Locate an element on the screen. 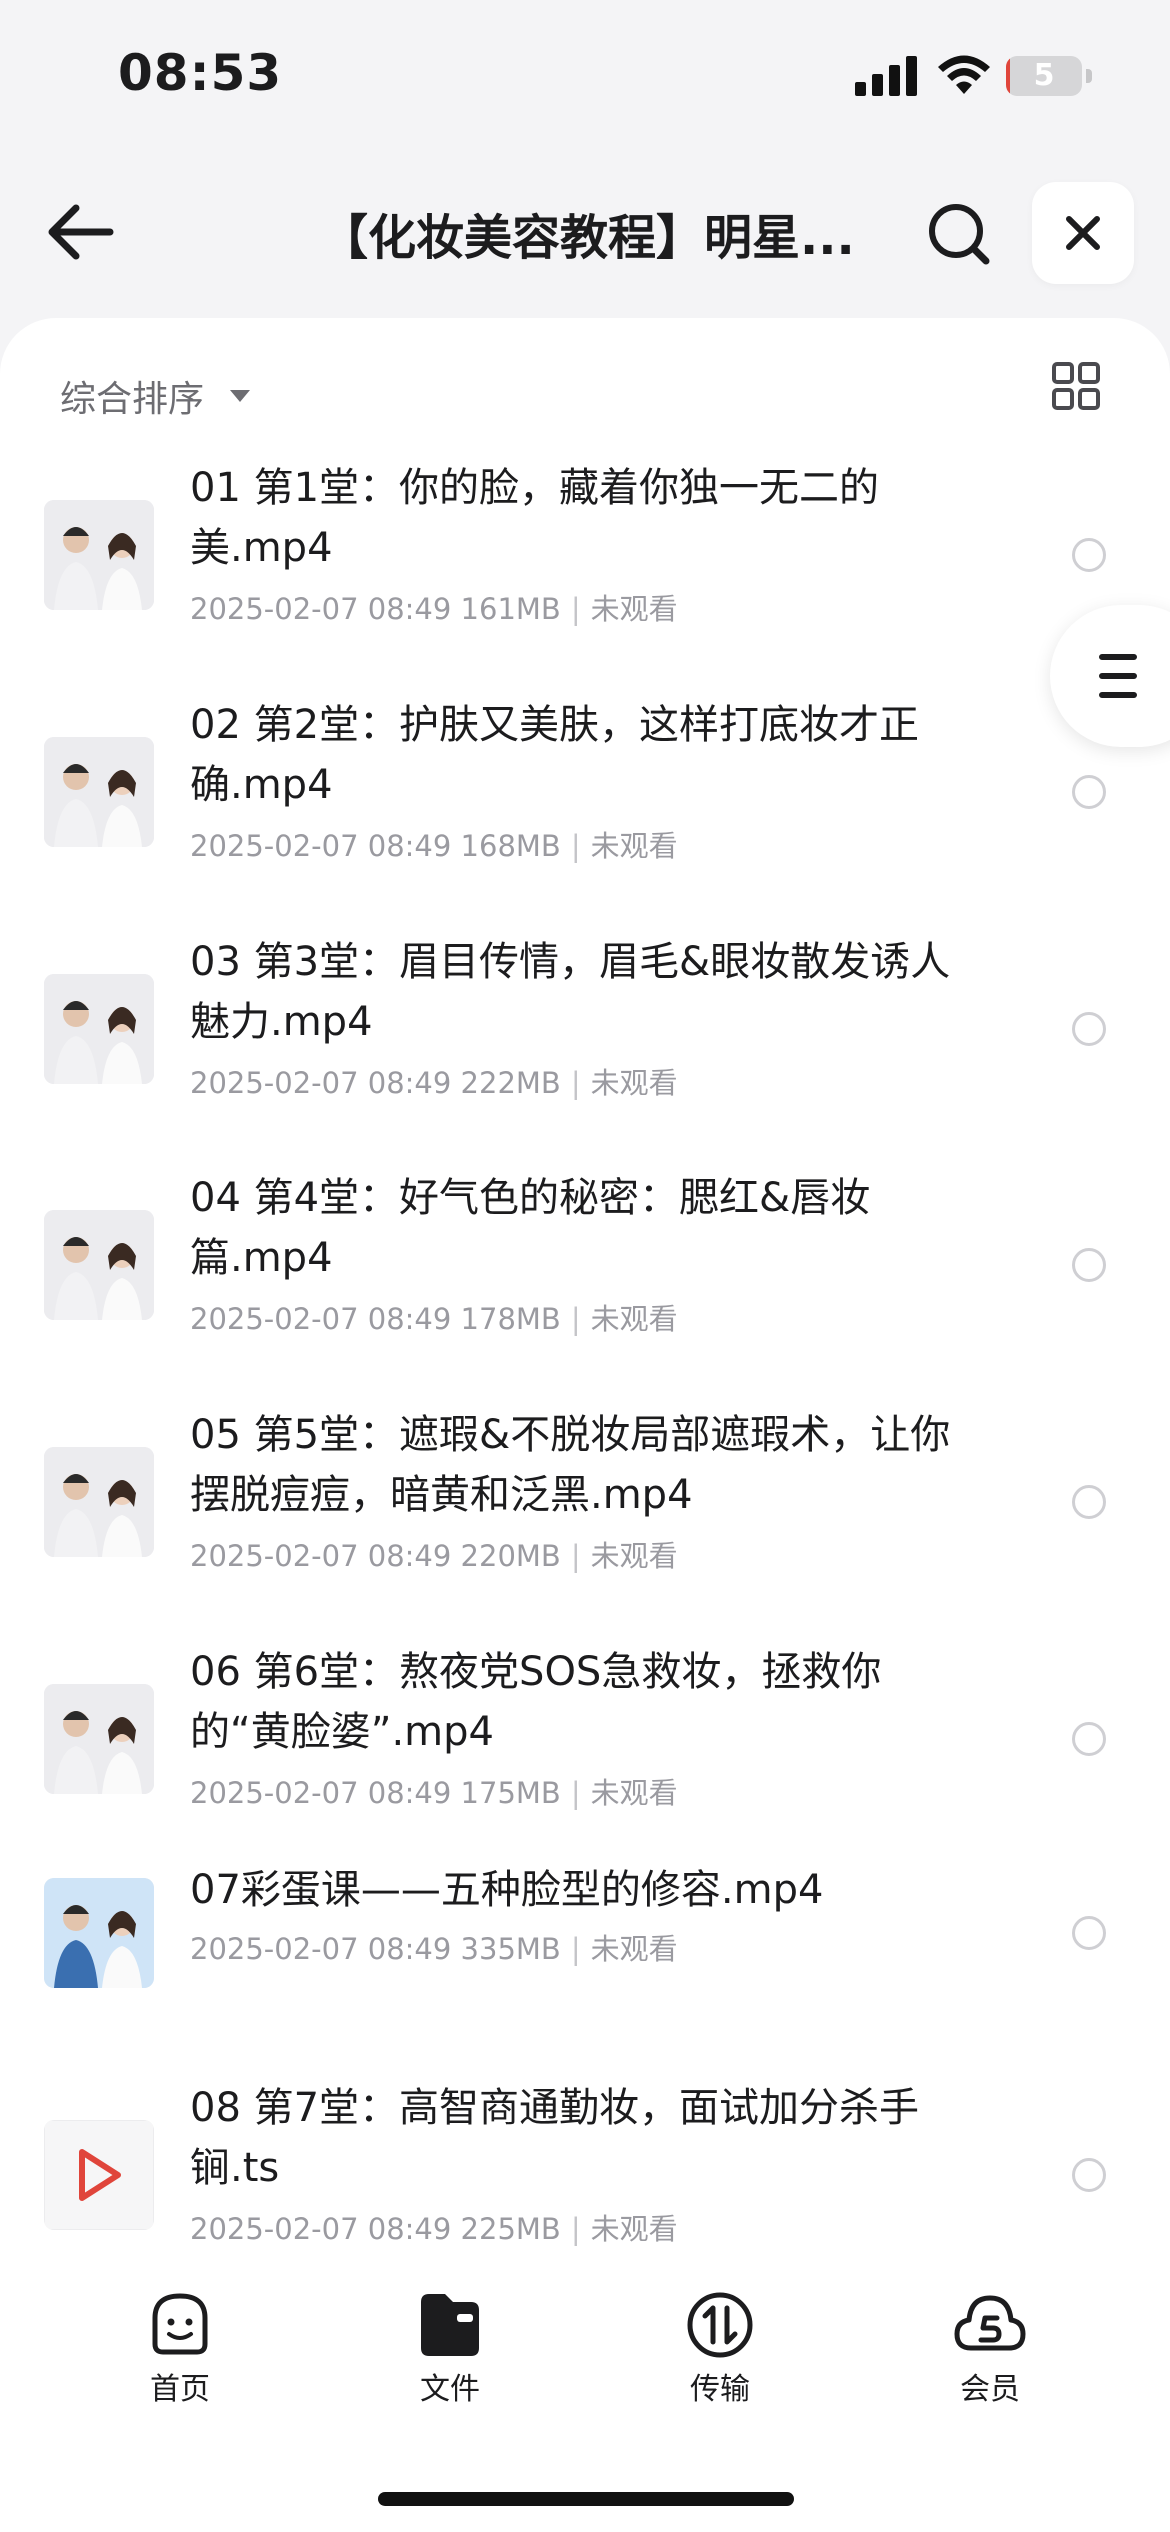 The image size is (1170, 2532). sort-dropdown: 综合排序 is located at coordinates (155, 396).